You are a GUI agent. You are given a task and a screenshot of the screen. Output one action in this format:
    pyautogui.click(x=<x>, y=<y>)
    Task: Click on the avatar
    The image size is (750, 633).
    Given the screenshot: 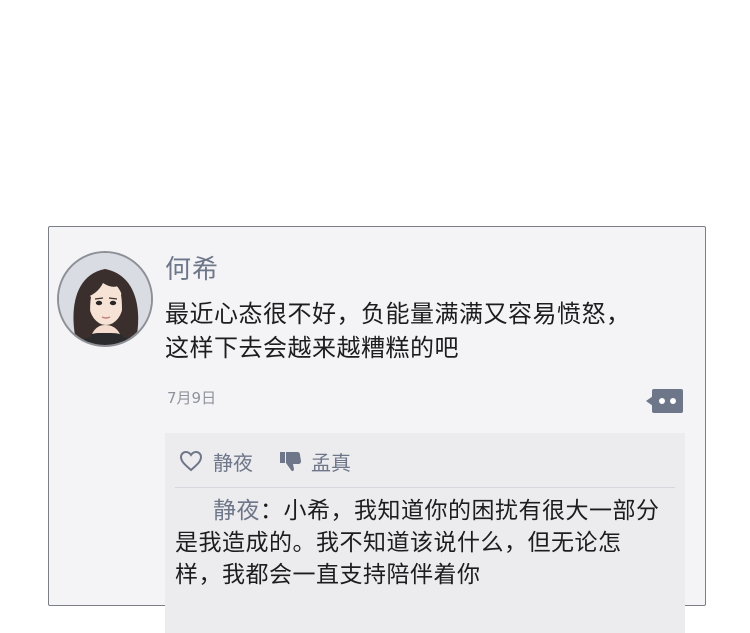 What is the action you would take?
    pyautogui.click(x=105, y=299)
    